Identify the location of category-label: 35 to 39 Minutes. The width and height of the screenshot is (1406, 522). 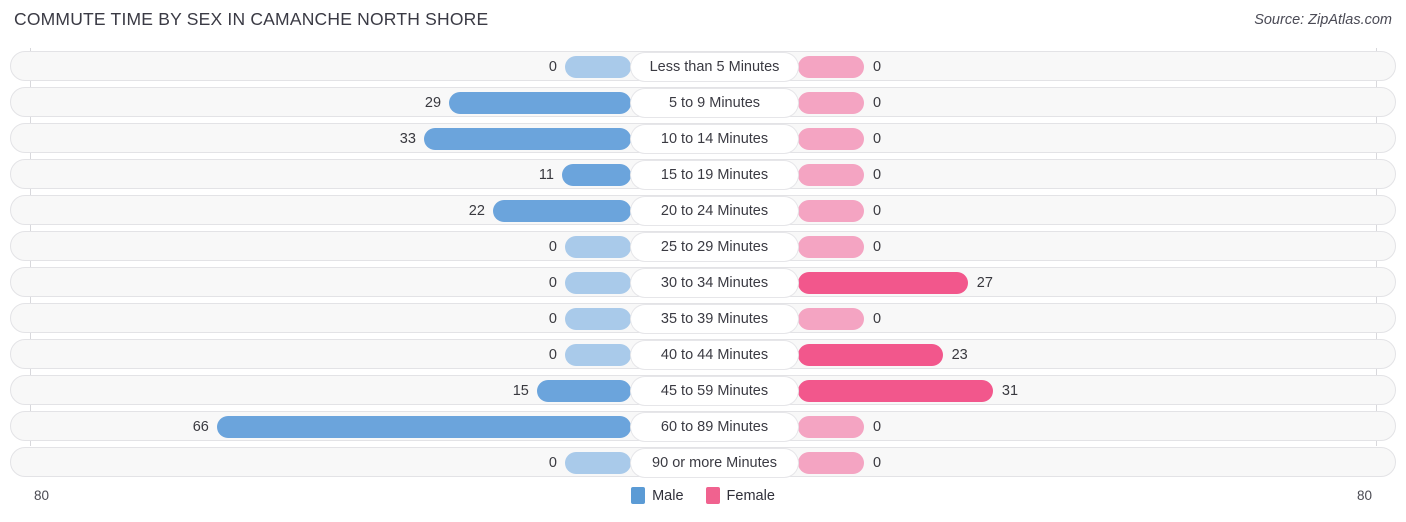
(714, 319).